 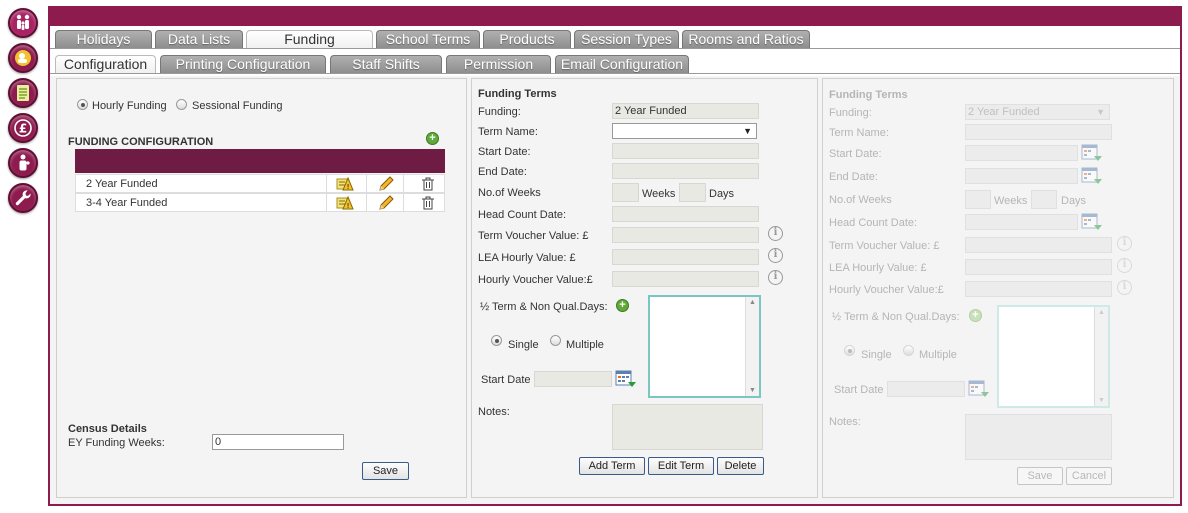 What do you see at coordinates (752, 302) in the screenshot?
I see `scroll-up-icon: ▲` at bounding box center [752, 302].